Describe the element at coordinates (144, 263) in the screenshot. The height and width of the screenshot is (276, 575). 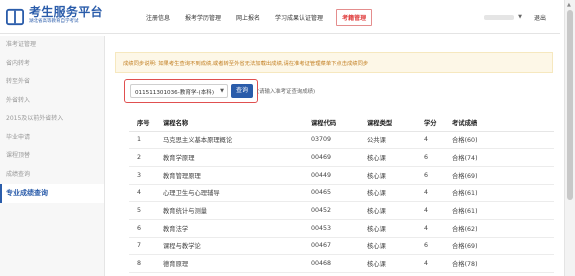
I see `cell-seq: 8` at that location.